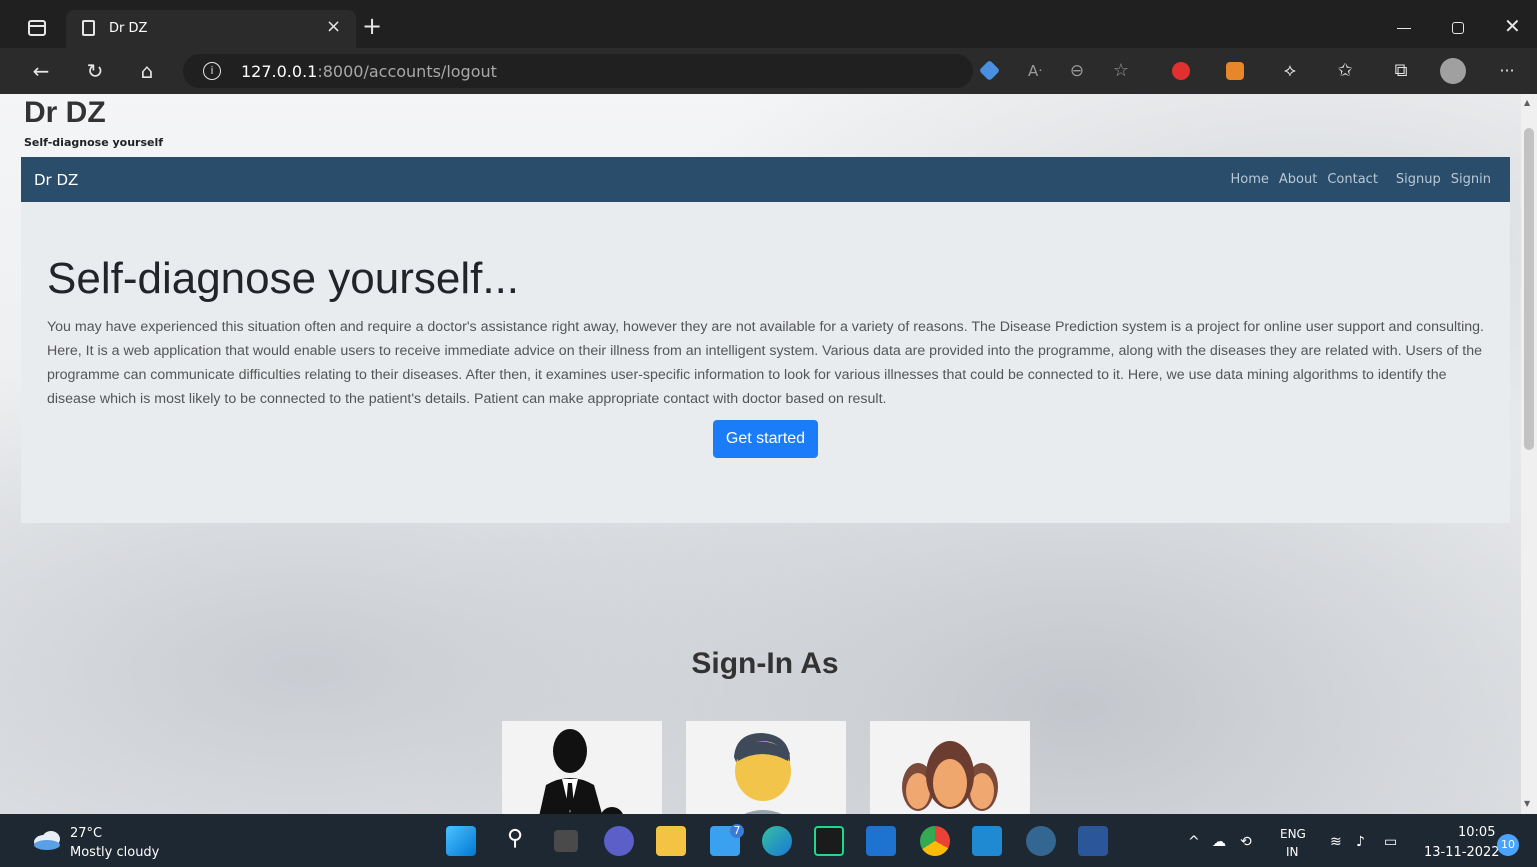 The width and height of the screenshot is (1537, 867). What do you see at coordinates (1390, 842) in the screenshot?
I see `battery-icon: ▭` at bounding box center [1390, 842].